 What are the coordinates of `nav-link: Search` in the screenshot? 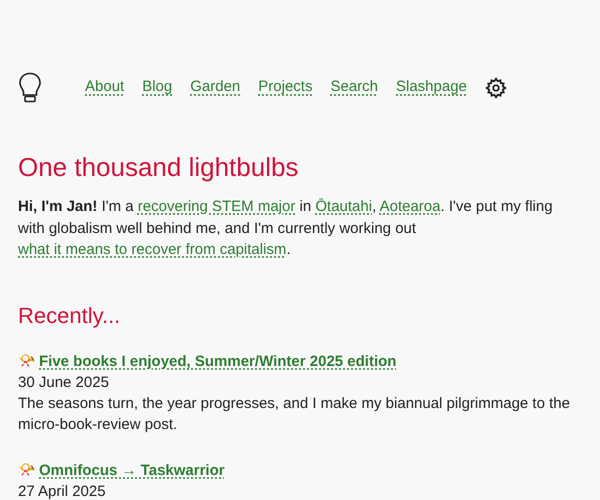 It's located at (354, 87).